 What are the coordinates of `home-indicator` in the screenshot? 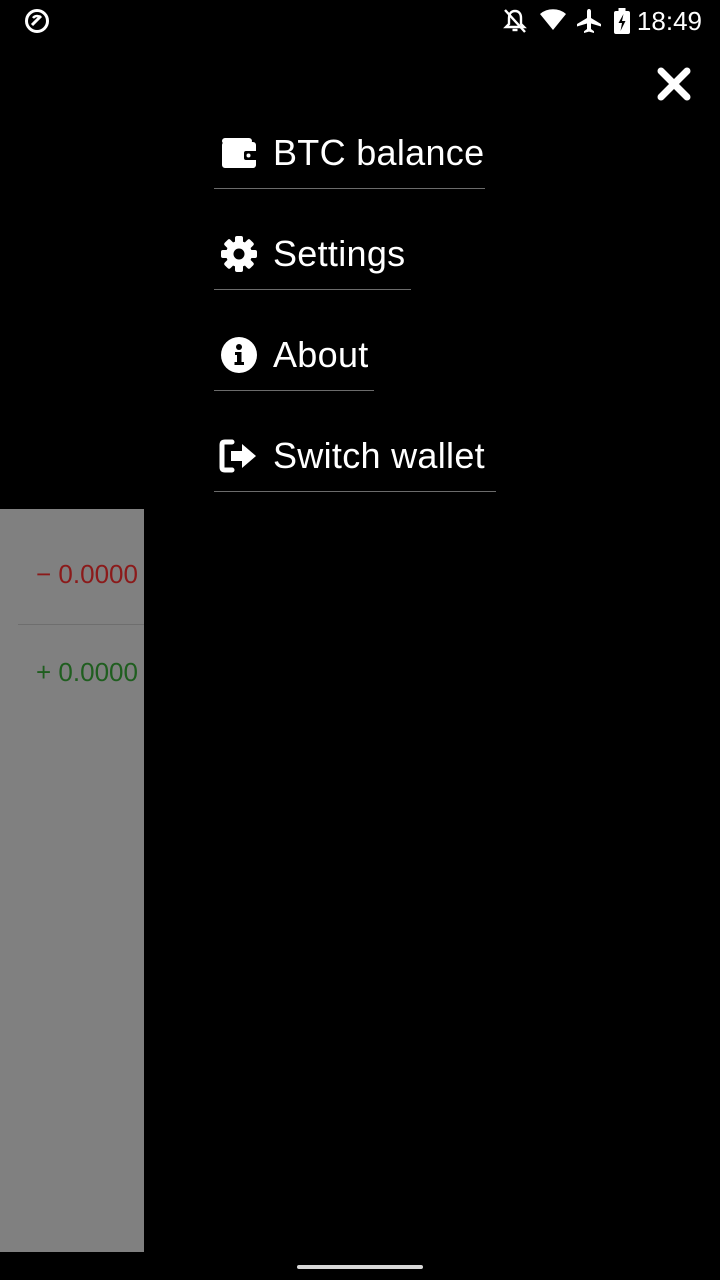 It's located at (360, 1267).